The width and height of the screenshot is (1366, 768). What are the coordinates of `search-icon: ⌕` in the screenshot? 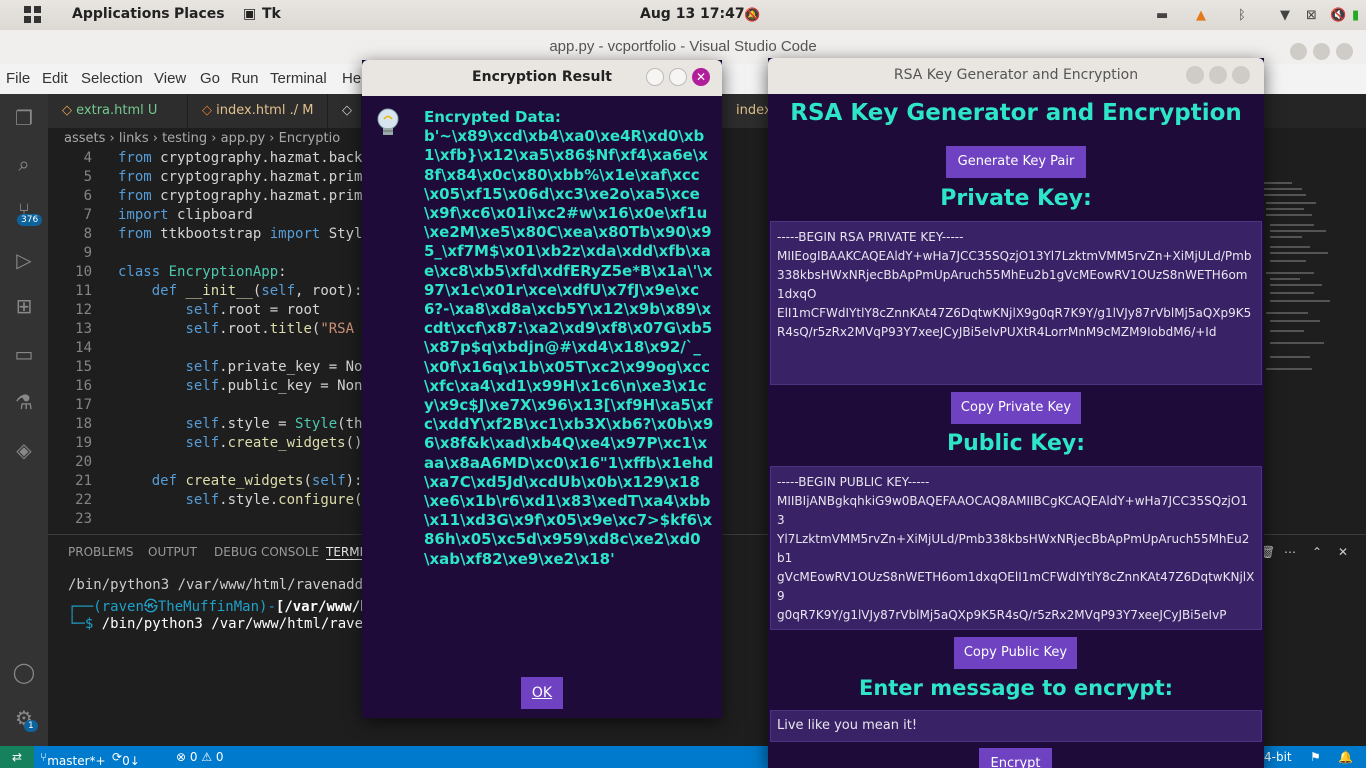 It's located at (24, 164).